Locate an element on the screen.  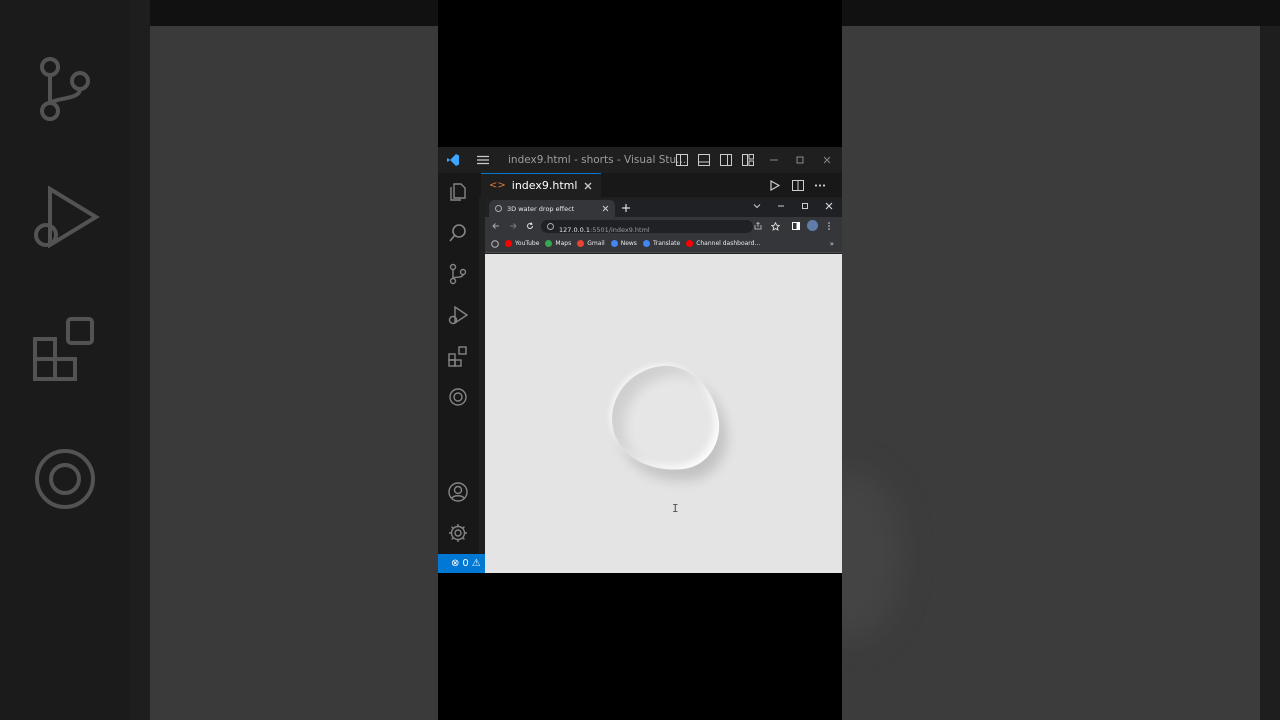
bookmark-label: Translate is located at coordinates (666, 243).